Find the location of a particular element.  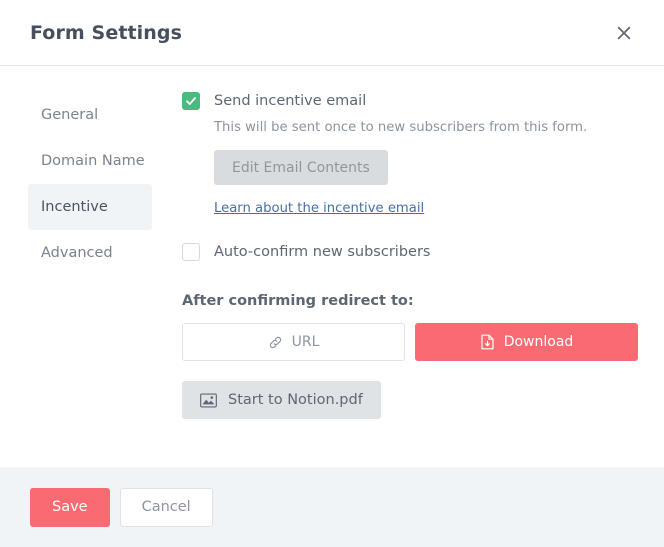

sidebar-item-advanced: Advanced is located at coordinates (90, 253).